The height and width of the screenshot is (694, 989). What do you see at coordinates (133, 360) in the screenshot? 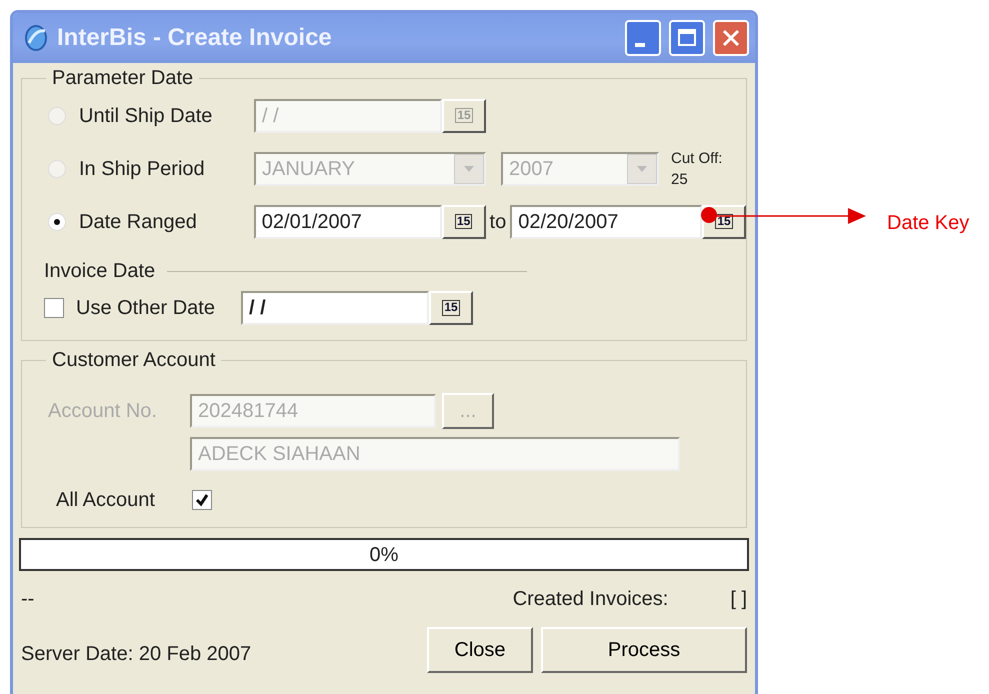
I see `group-label: Customer Account` at bounding box center [133, 360].